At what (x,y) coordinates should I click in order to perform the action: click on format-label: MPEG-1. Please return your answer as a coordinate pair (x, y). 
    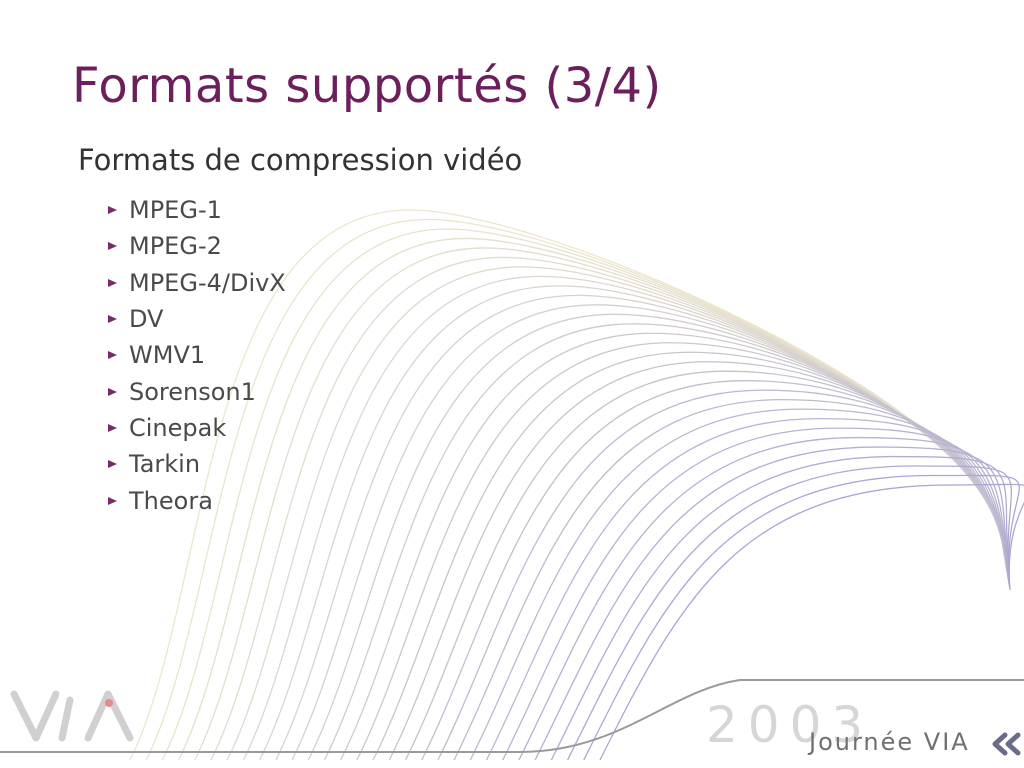
    Looking at the image, I should click on (175, 210).